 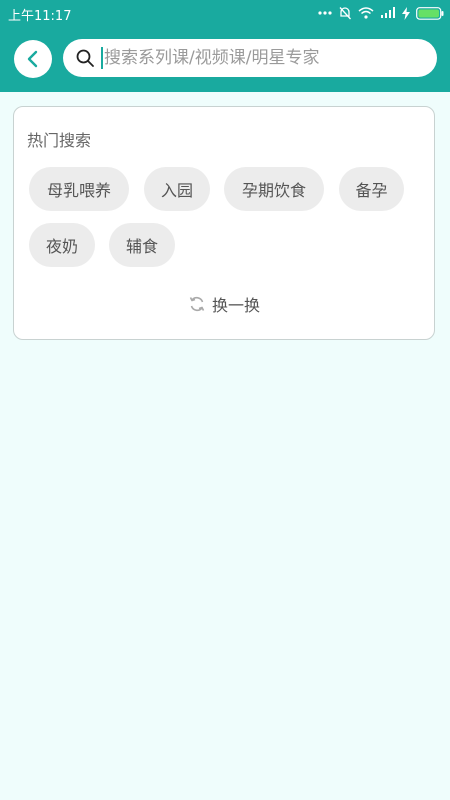 I want to click on status-time: 上午11:17, so click(x=40, y=16).